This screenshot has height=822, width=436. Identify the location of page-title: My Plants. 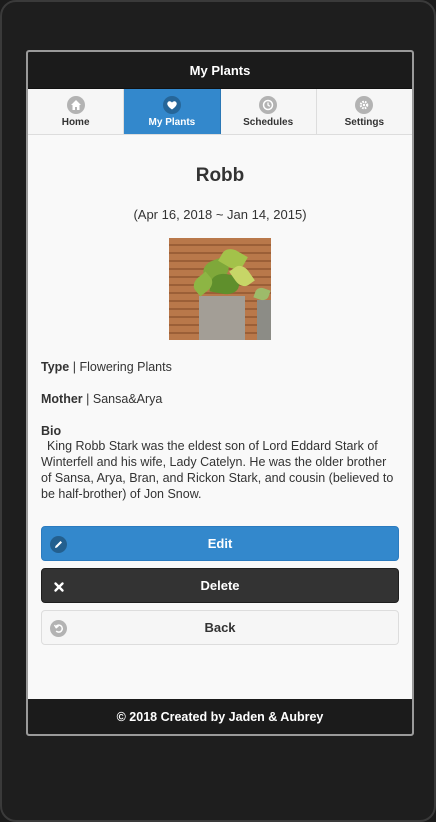
(220, 70).